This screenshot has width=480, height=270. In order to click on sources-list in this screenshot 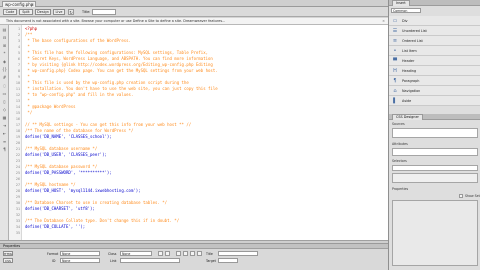, I will do `click(435, 133)`.